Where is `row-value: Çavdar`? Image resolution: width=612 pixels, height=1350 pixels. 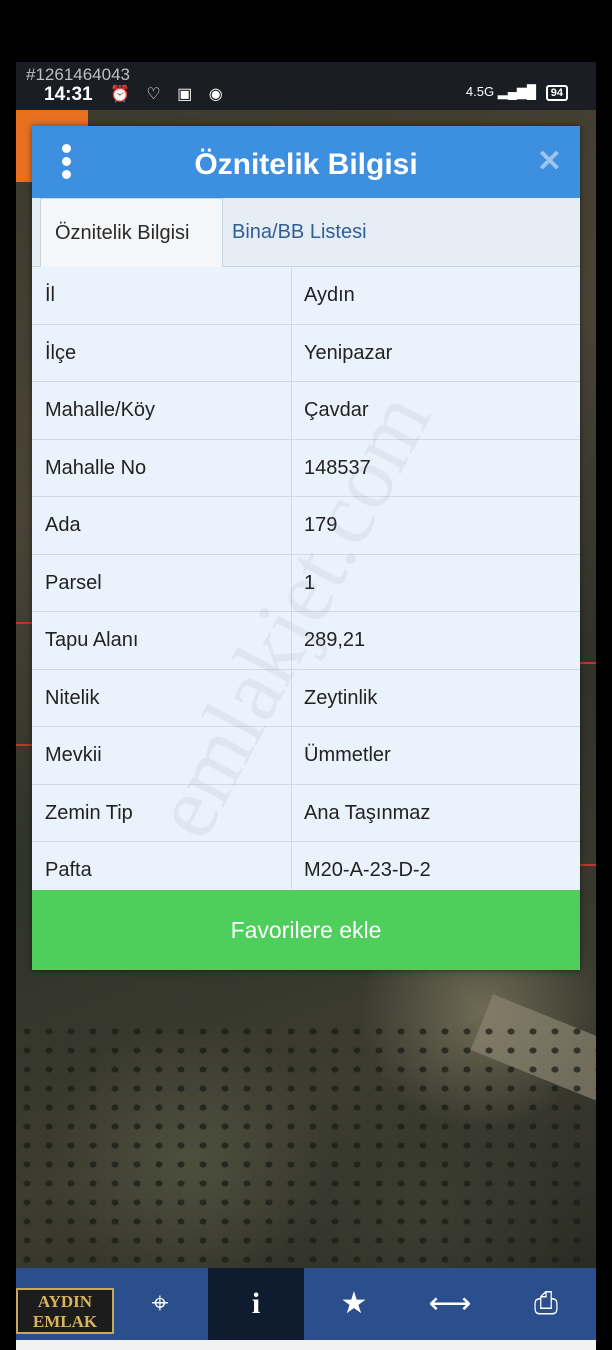
row-value: Çavdar is located at coordinates (336, 410).